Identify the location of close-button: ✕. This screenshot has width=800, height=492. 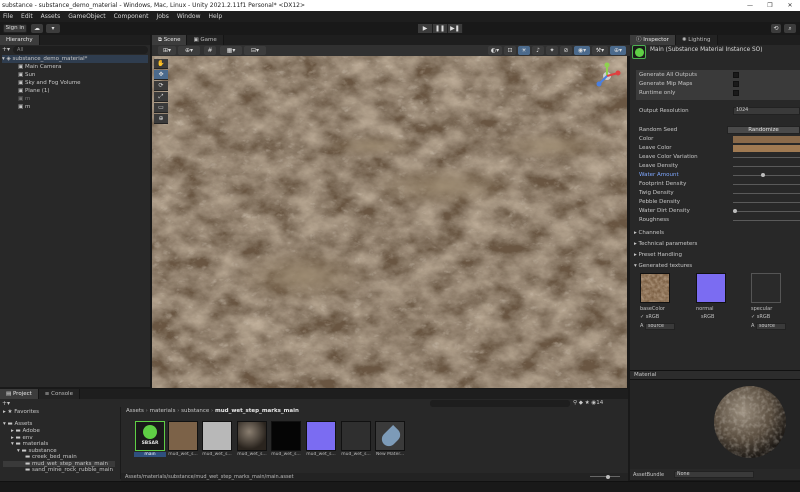
(790, 5).